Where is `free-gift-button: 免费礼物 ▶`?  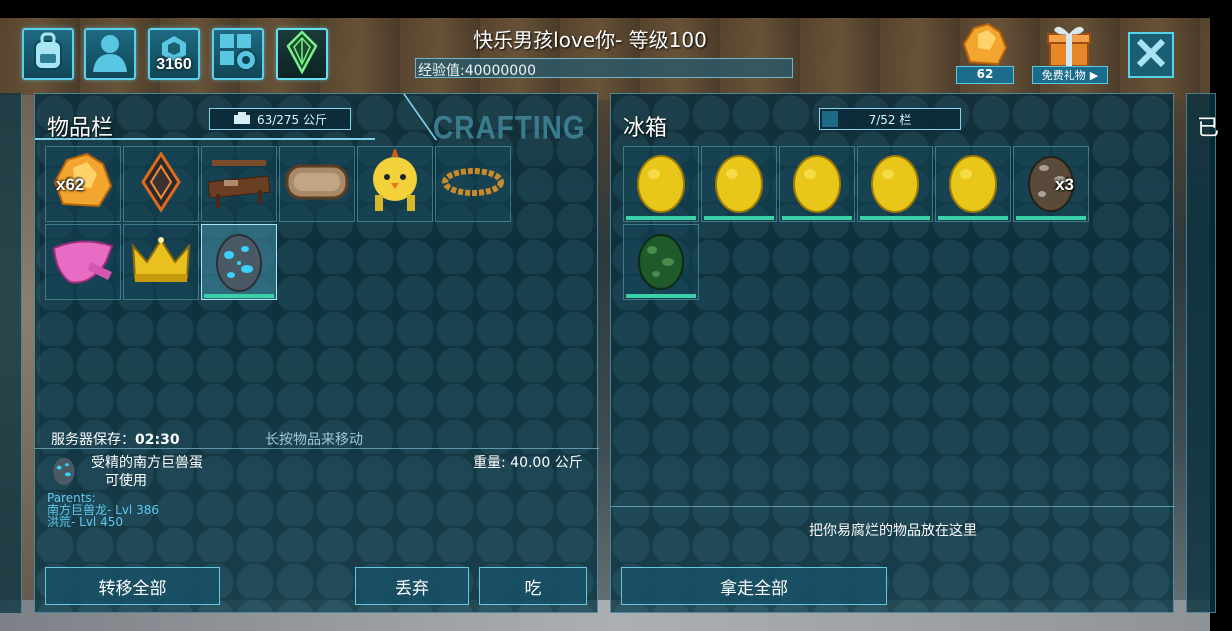
free-gift-button: 免费礼物 ▶ is located at coordinates (1070, 75).